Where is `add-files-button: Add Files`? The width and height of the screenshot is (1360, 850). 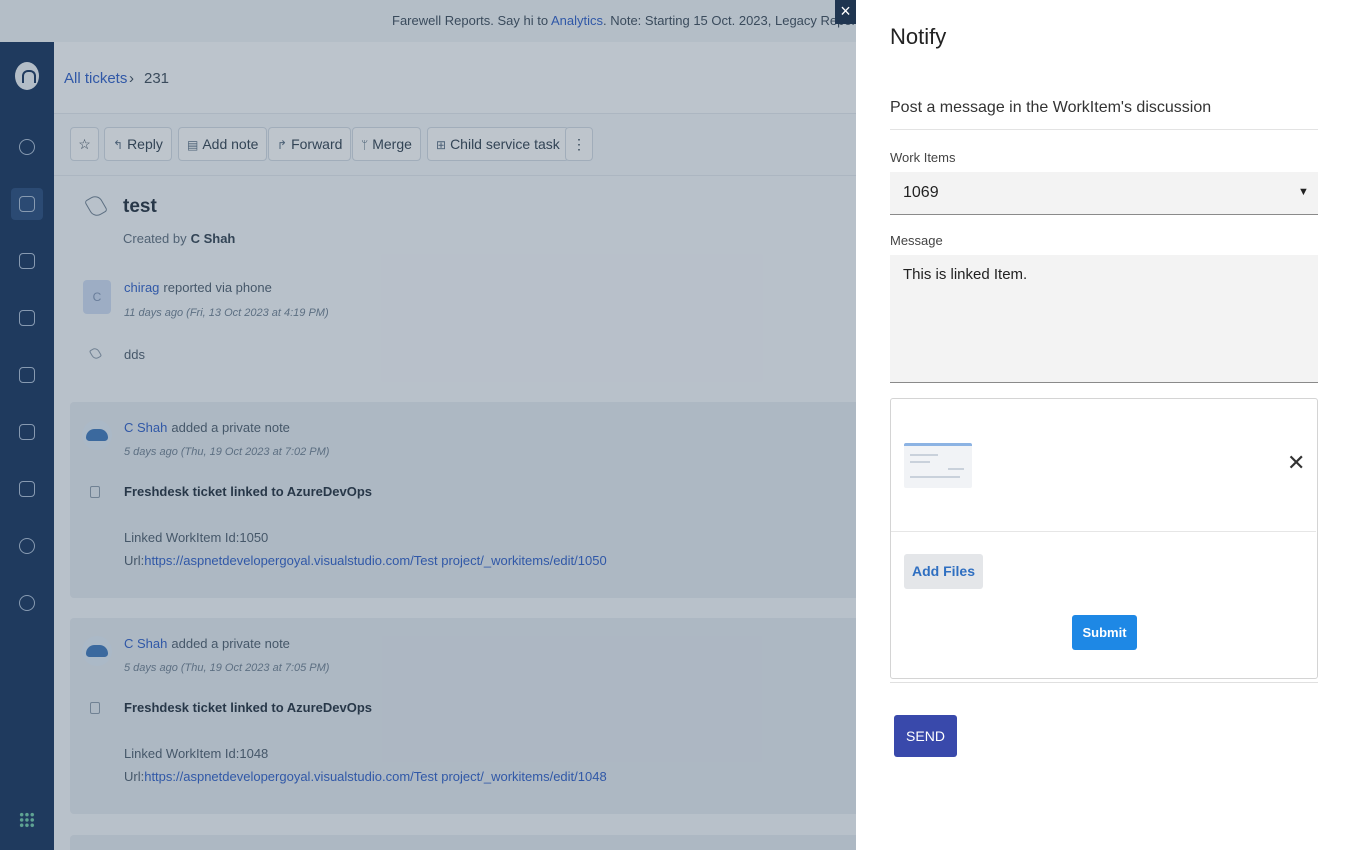
add-files-button: Add Files is located at coordinates (943, 571).